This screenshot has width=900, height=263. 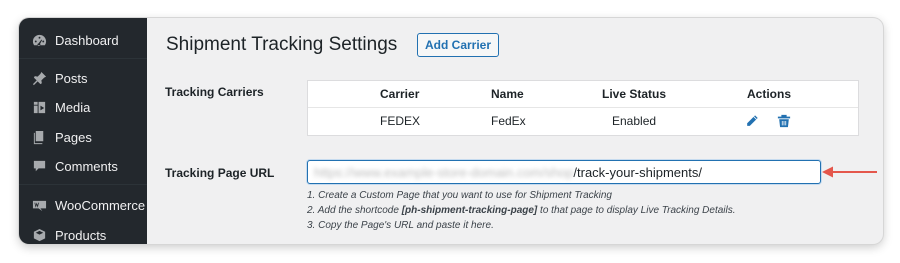 I want to click on sidebar-item-label: Pages, so click(x=73, y=137).